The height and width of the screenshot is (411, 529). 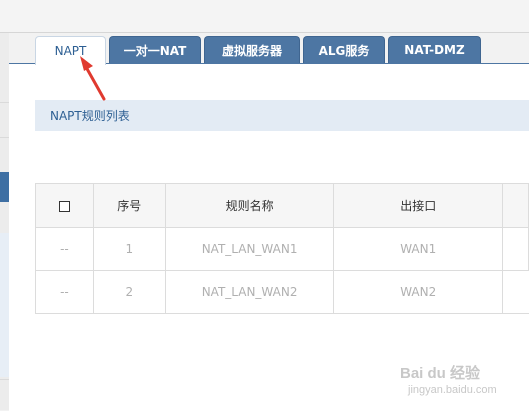 What do you see at coordinates (452, 390) in the screenshot?
I see `watermark-url: jingyan.baidu.com` at bounding box center [452, 390].